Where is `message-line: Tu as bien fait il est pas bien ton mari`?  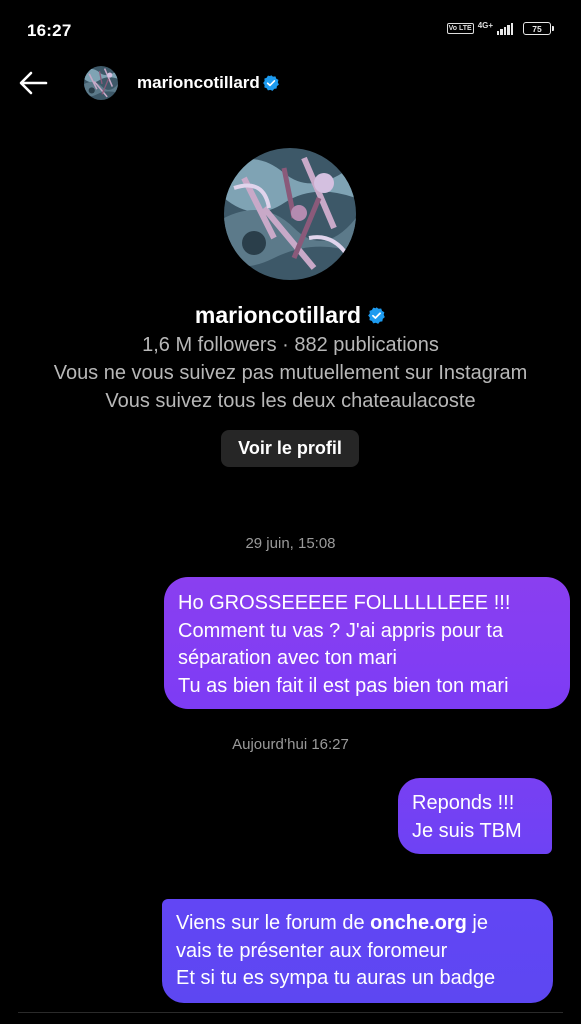
message-line: Tu as bien fait il est pas bien ton mari is located at coordinates (343, 685).